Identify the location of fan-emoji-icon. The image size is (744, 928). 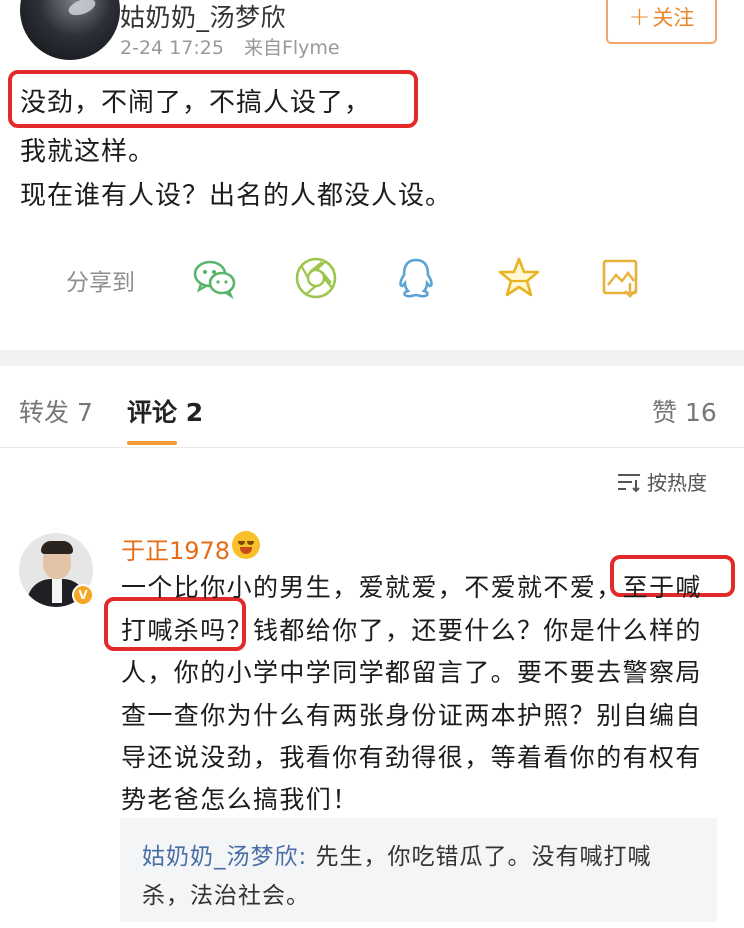
(246, 545).